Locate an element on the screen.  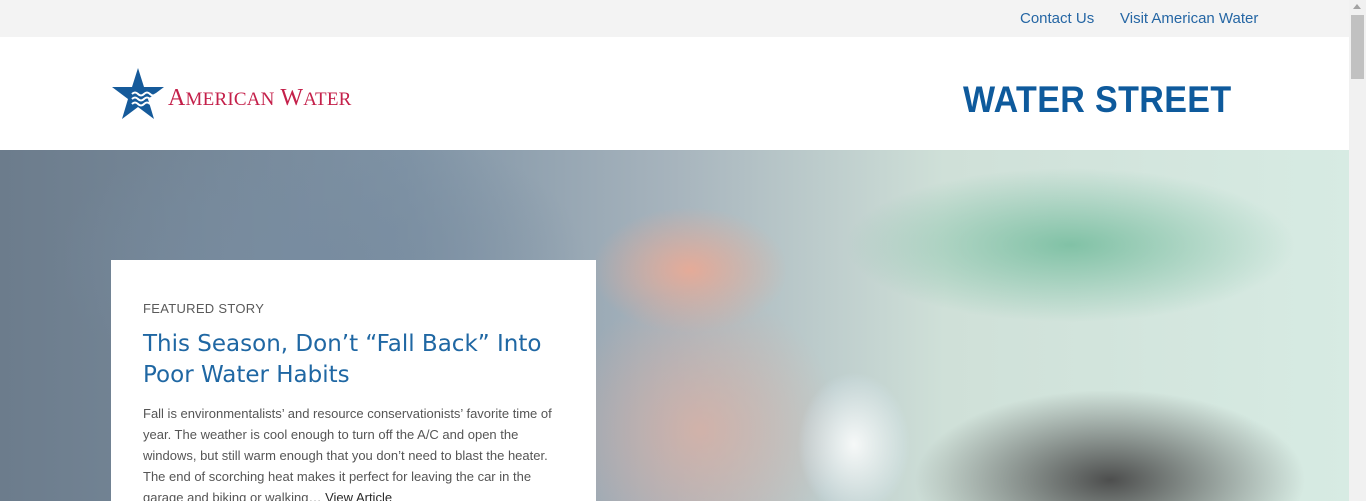
utility-bar: Contact Us Visit American Water is located at coordinates (674, 18).